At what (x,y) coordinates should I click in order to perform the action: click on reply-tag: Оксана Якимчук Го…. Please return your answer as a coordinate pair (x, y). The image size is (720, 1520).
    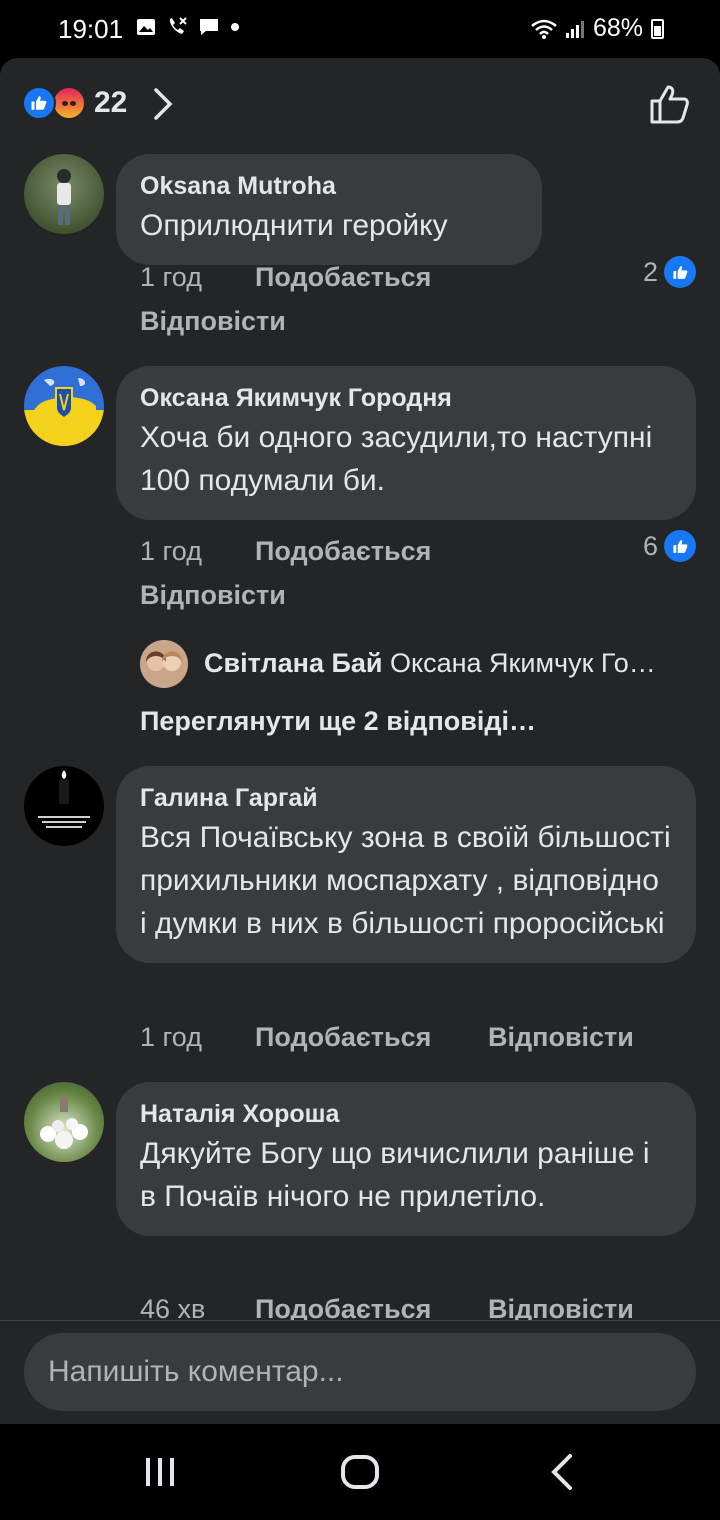
    Looking at the image, I should click on (523, 663).